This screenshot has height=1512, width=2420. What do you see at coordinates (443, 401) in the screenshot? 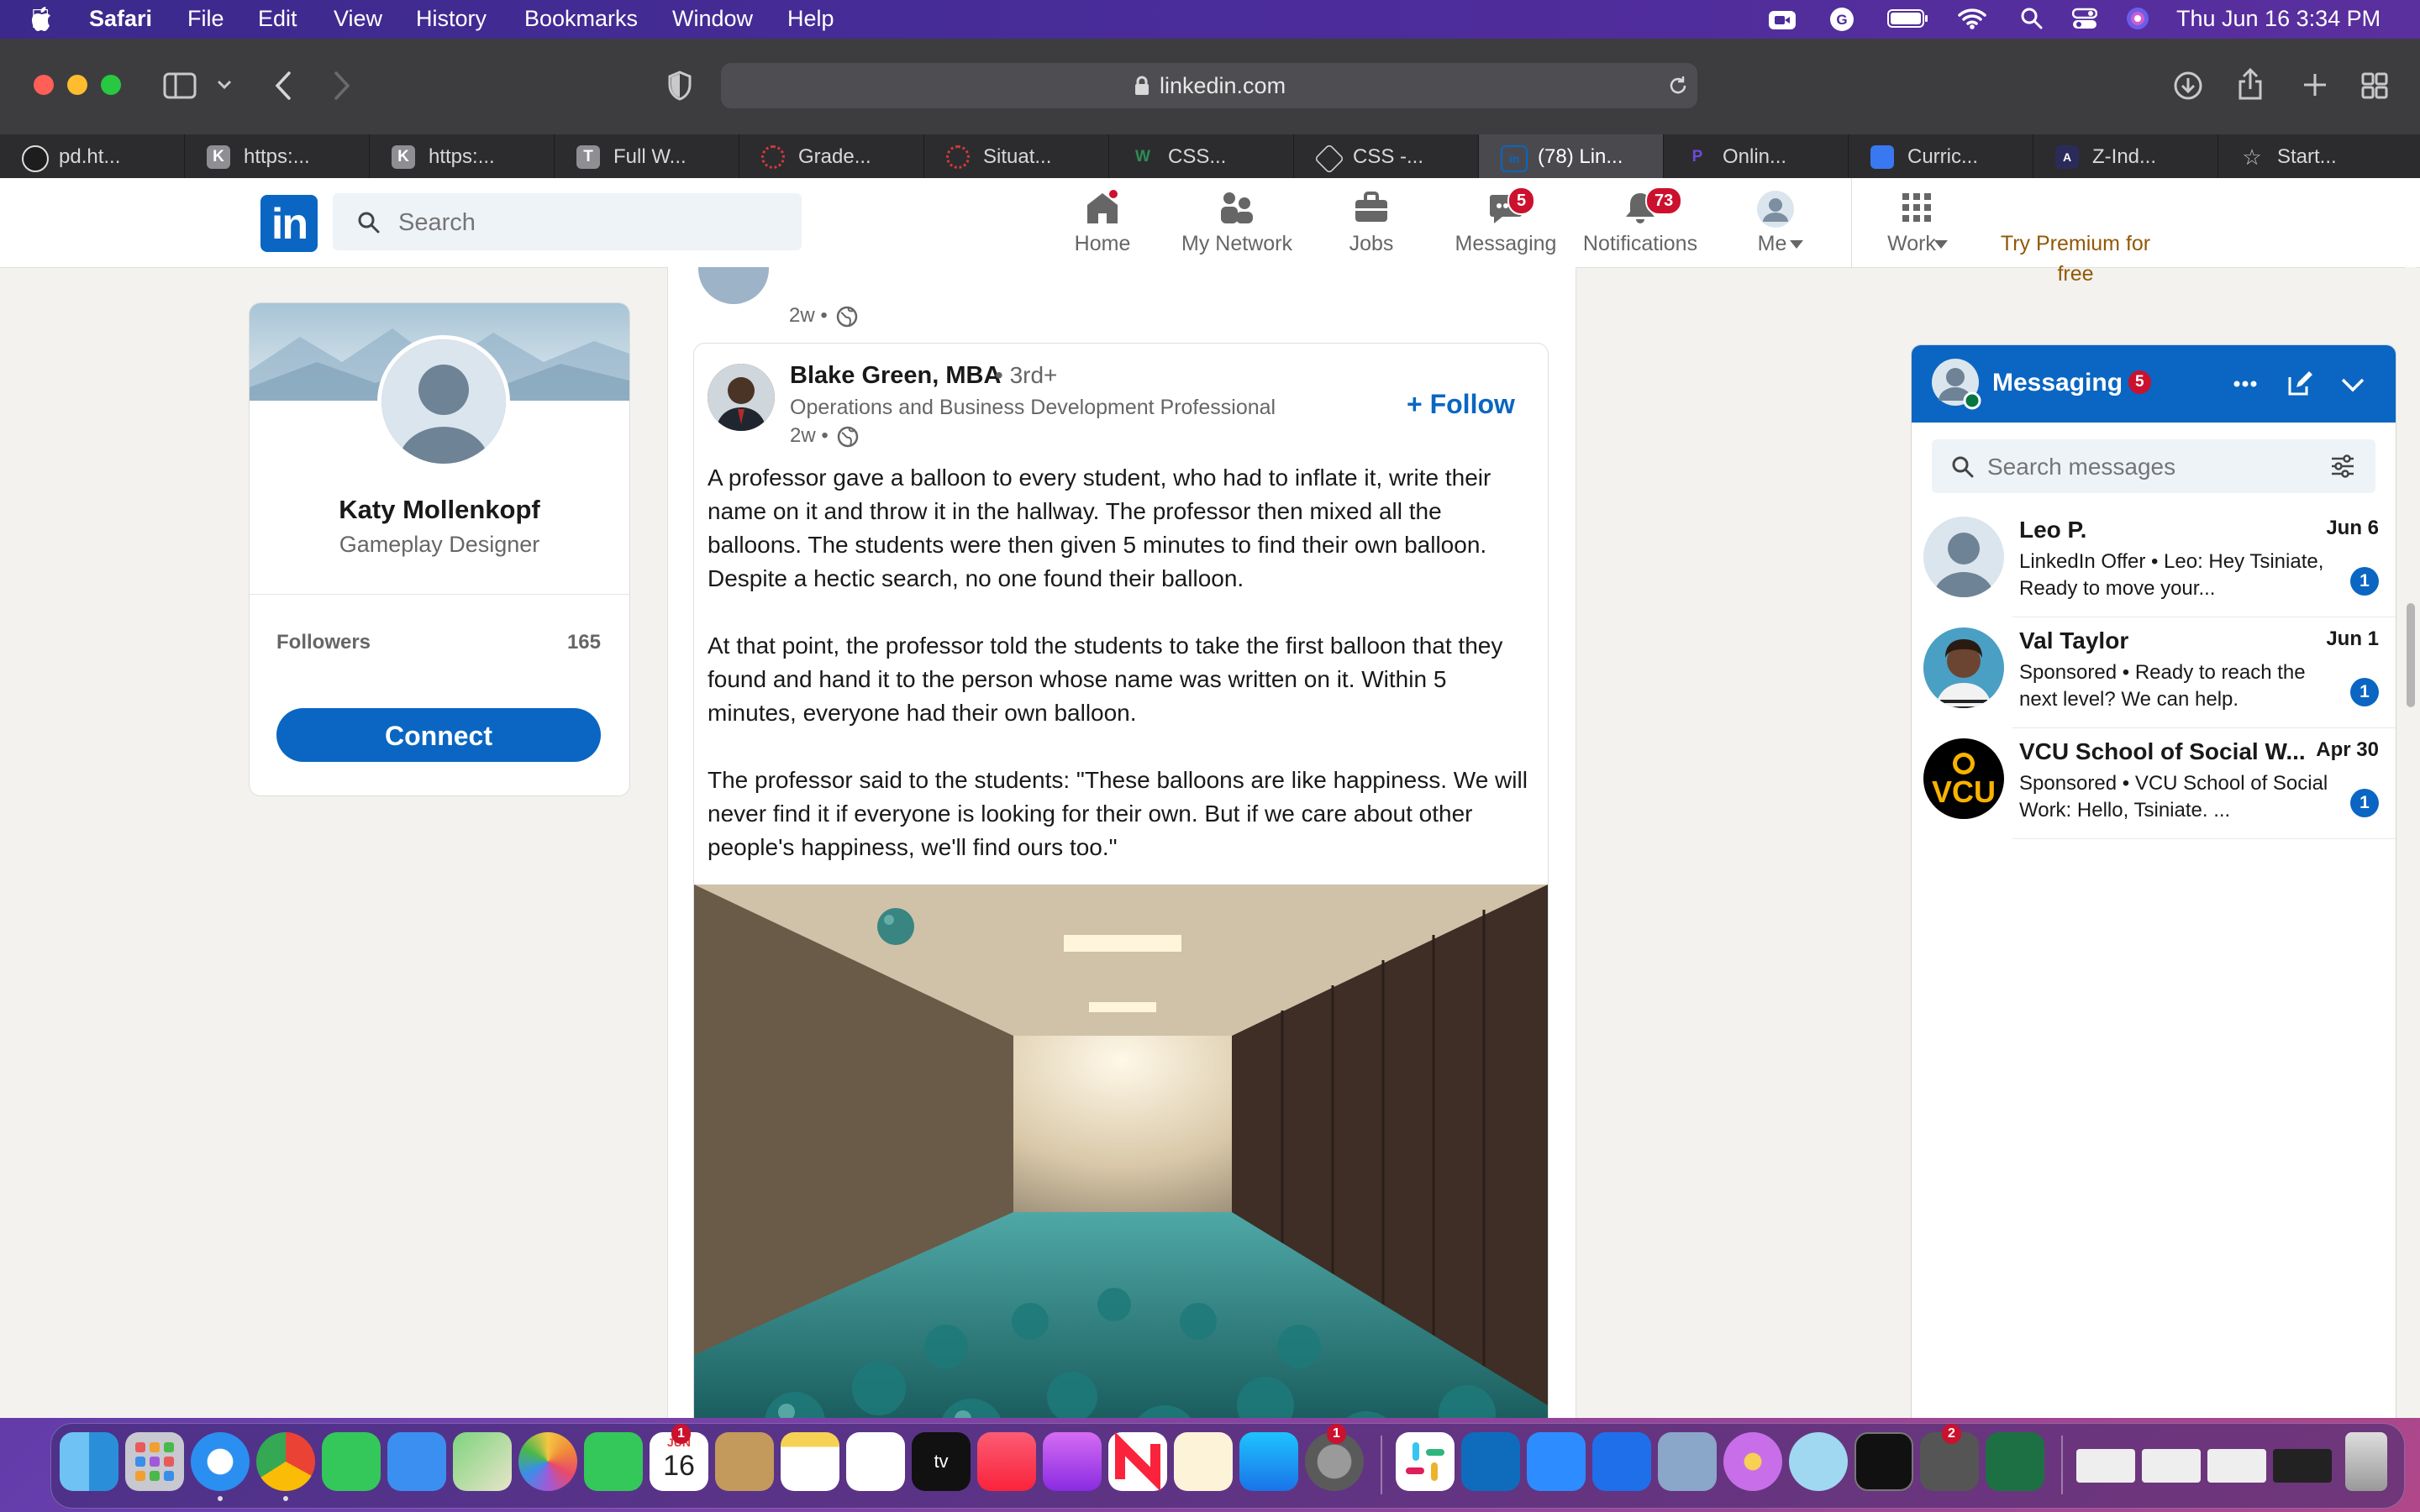
I see `profile-avatar` at bounding box center [443, 401].